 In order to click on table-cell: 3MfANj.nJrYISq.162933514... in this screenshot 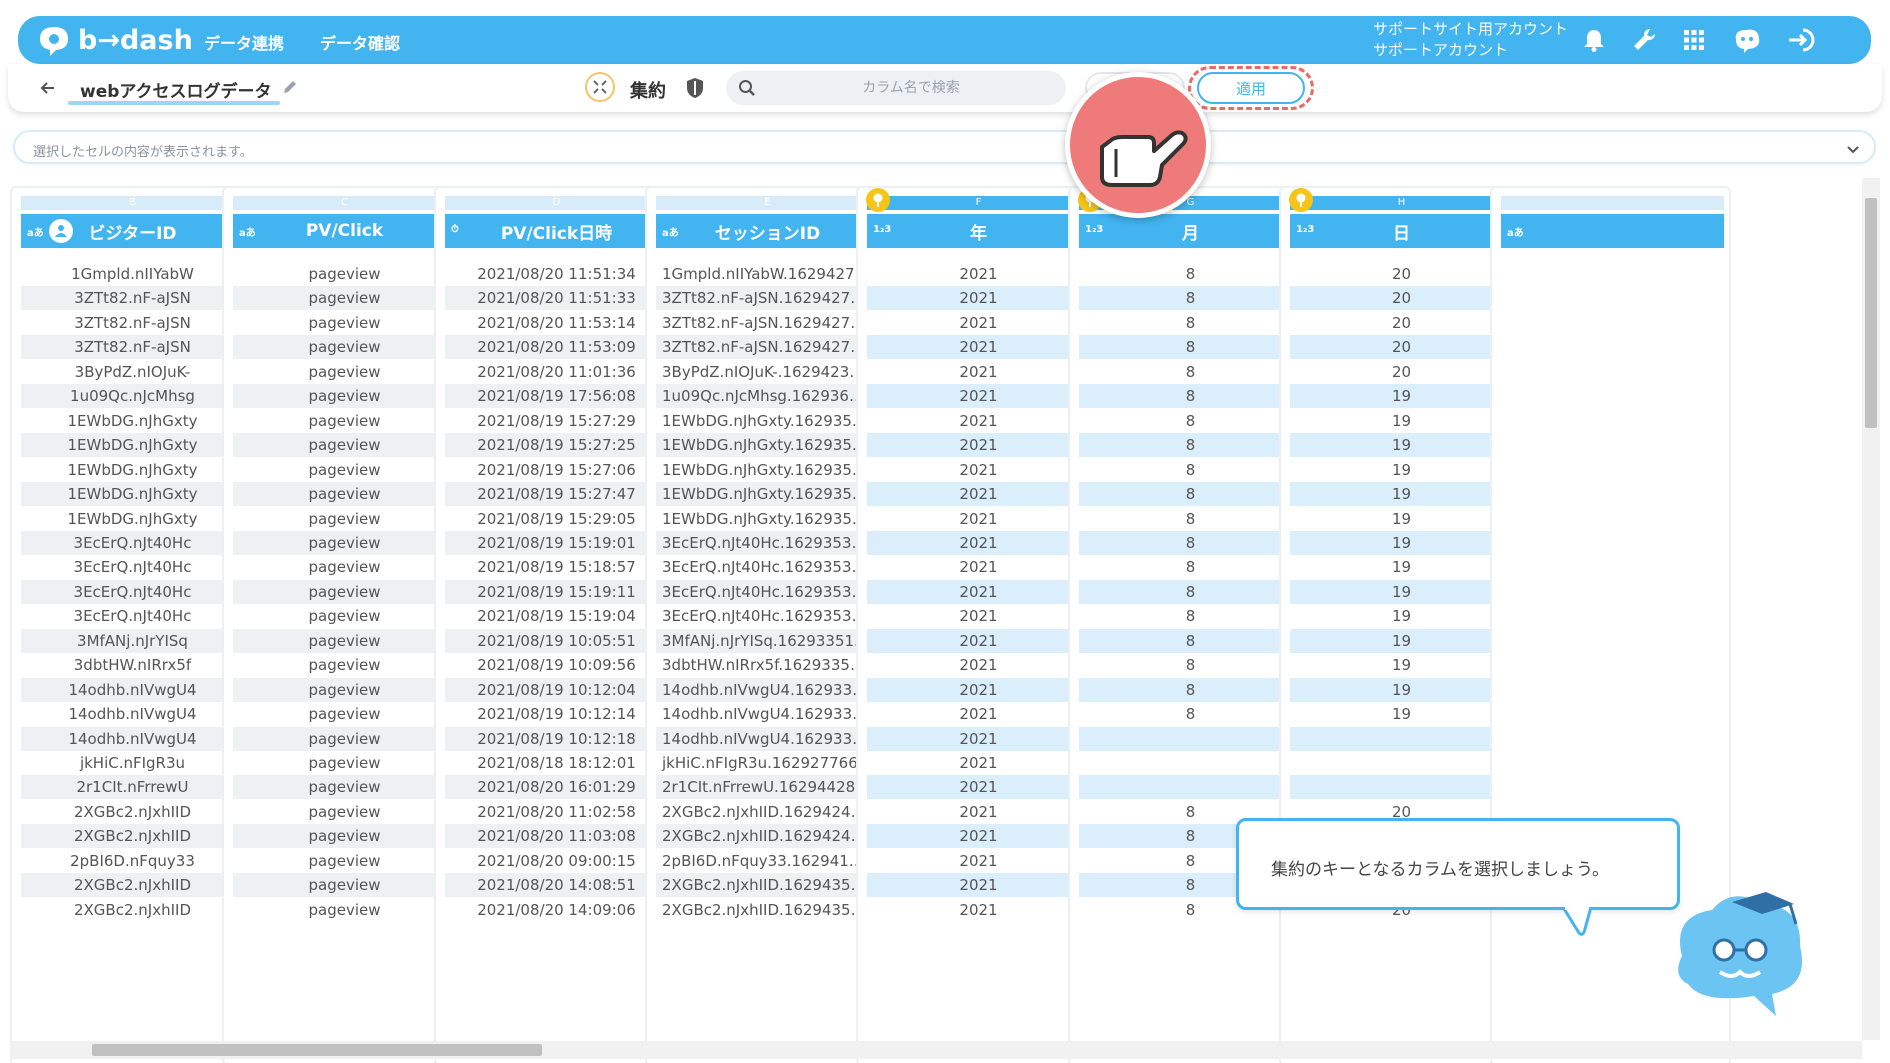, I will do `click(767, 640)`.